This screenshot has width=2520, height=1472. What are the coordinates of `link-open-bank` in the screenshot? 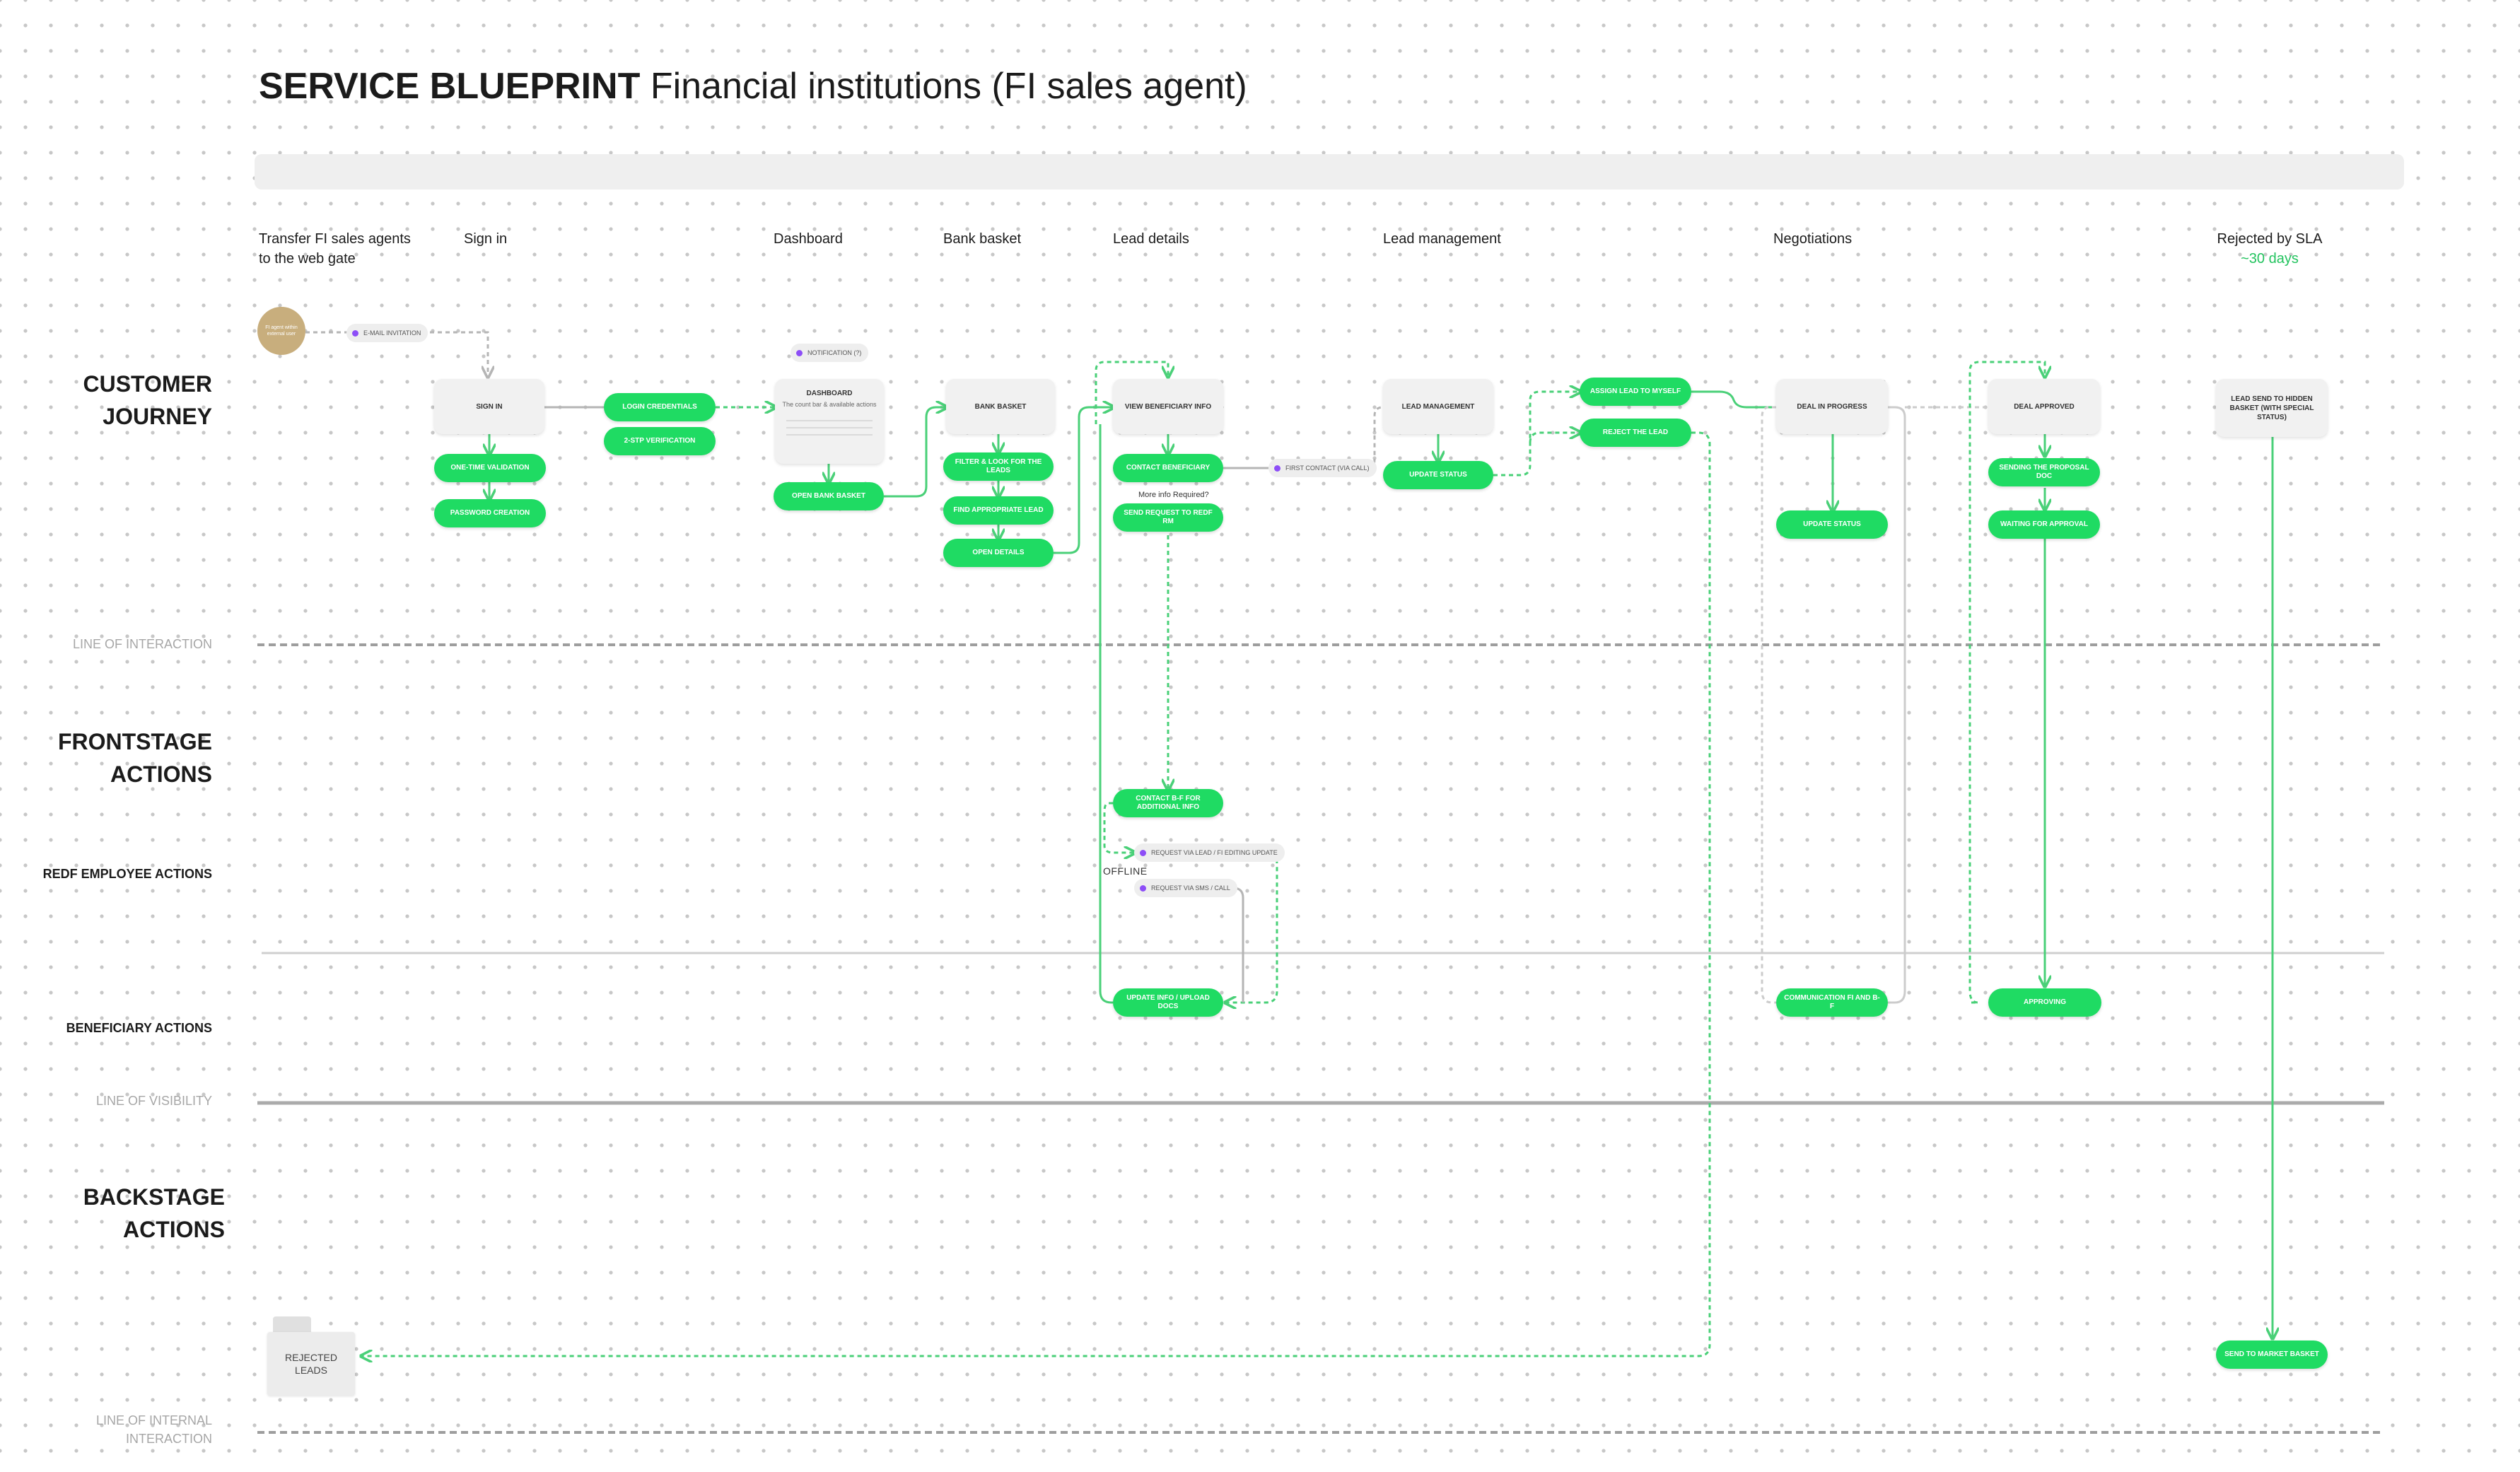 It's located at (915, 452).